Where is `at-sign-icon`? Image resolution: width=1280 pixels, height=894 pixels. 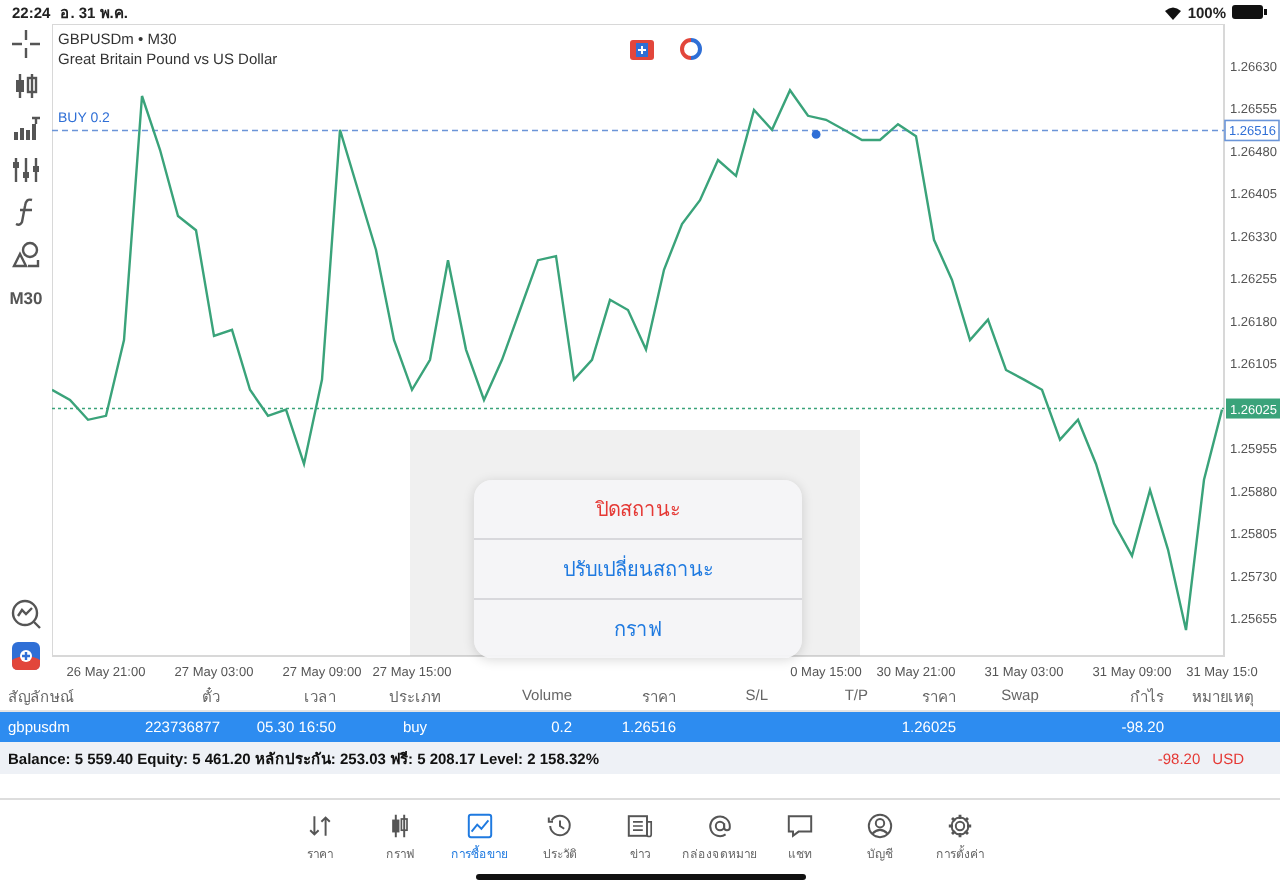
at-sign-icon is located at coordinates (720, 826).